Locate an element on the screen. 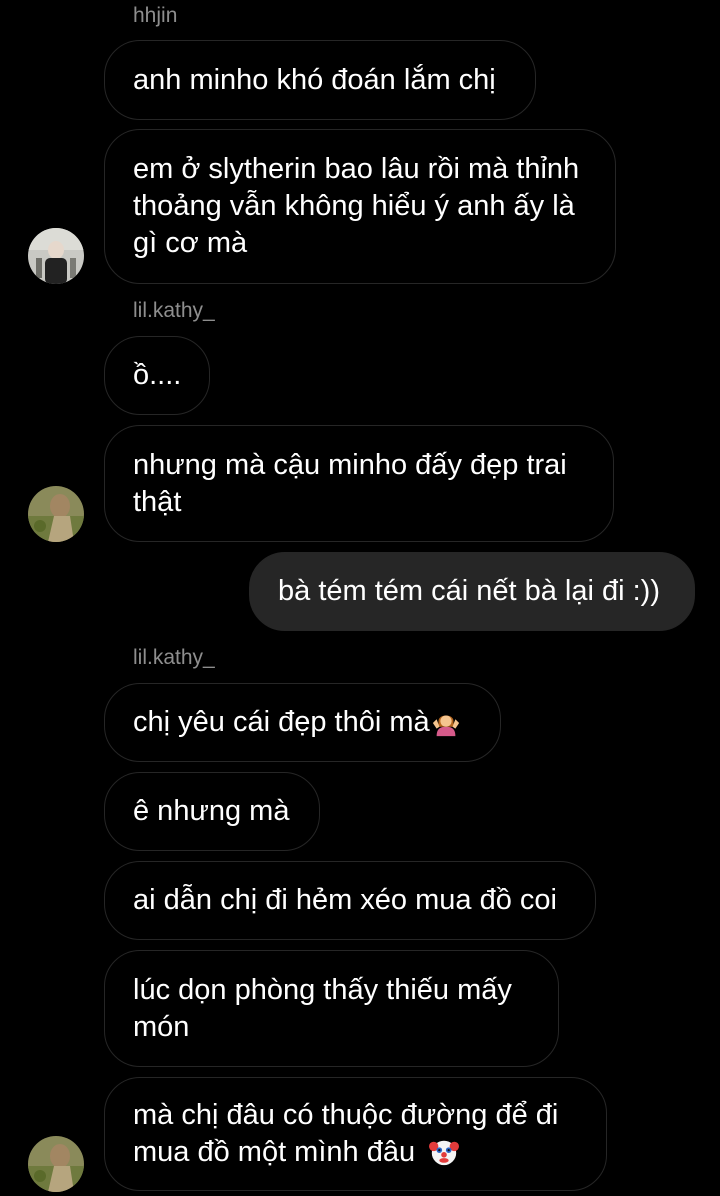 This screenshot has width=720, height=1196. message-bubble-incoming: ê nhưng mà is located at coordinates (212, 811).